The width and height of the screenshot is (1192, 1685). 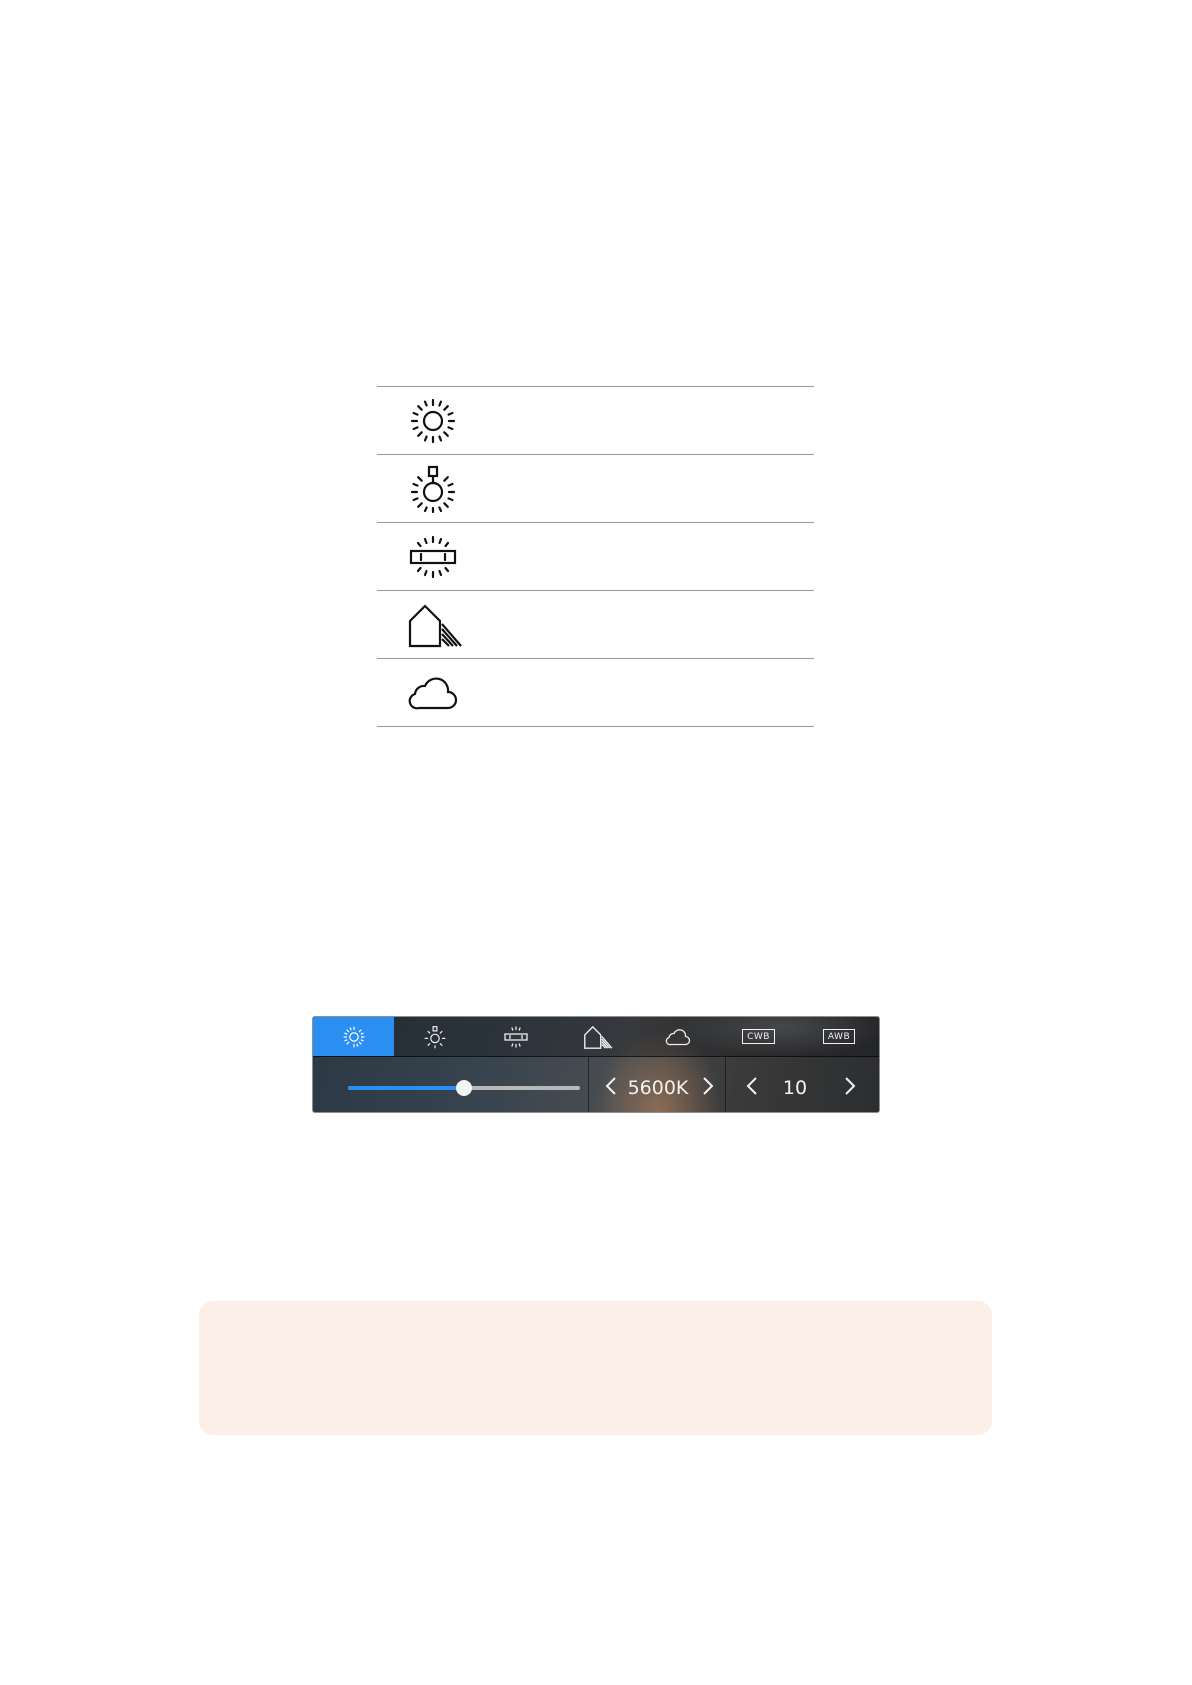 I want to click on awb-badge-icon: AWB, so click(x=839, y=1036).